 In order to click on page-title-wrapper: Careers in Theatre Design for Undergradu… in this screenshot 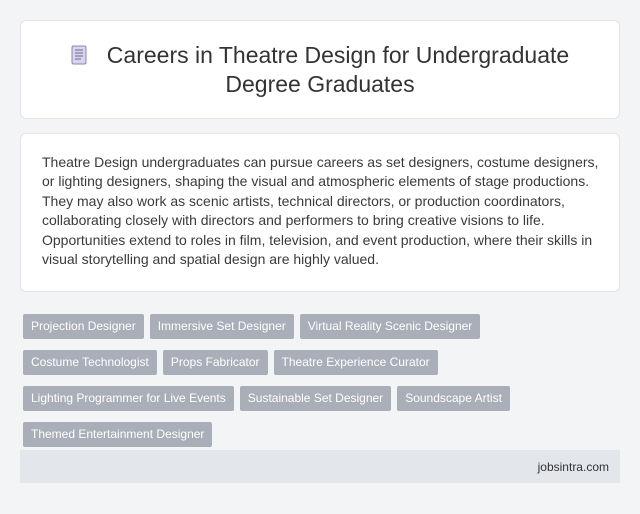, I will do `click(320, 70)`.